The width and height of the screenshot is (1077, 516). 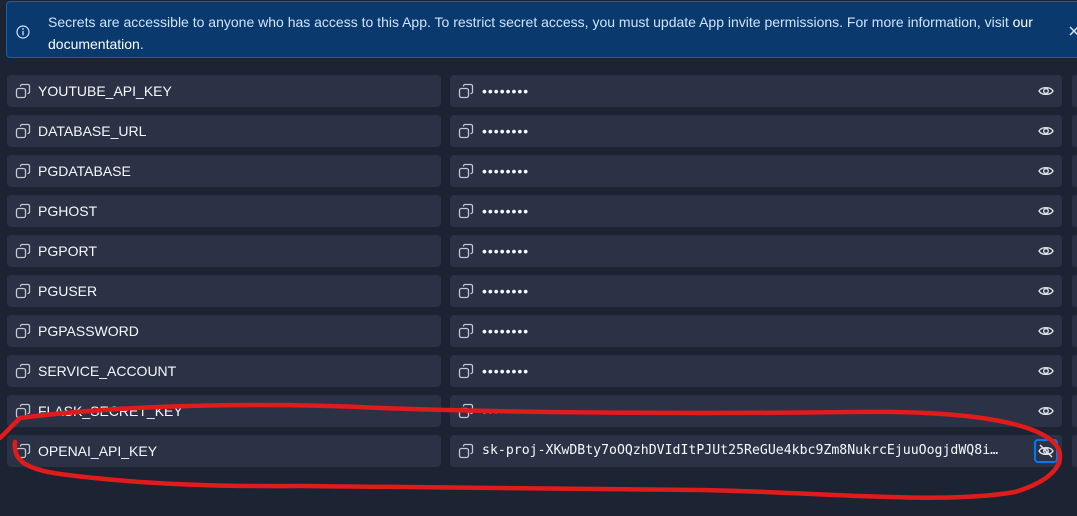 I want to click on secret-key-label: PGPORT, so click(x=67, y=251).